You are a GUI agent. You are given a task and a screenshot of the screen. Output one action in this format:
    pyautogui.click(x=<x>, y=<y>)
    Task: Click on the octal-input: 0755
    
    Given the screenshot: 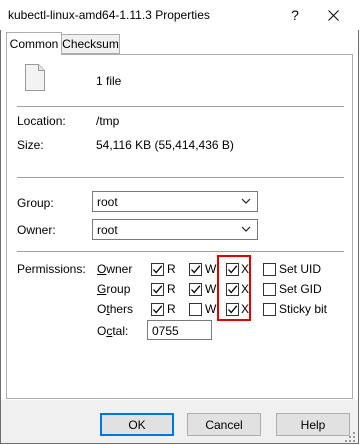 What is the action you would take?
    pyautogui.click(x=179, y=330)
    